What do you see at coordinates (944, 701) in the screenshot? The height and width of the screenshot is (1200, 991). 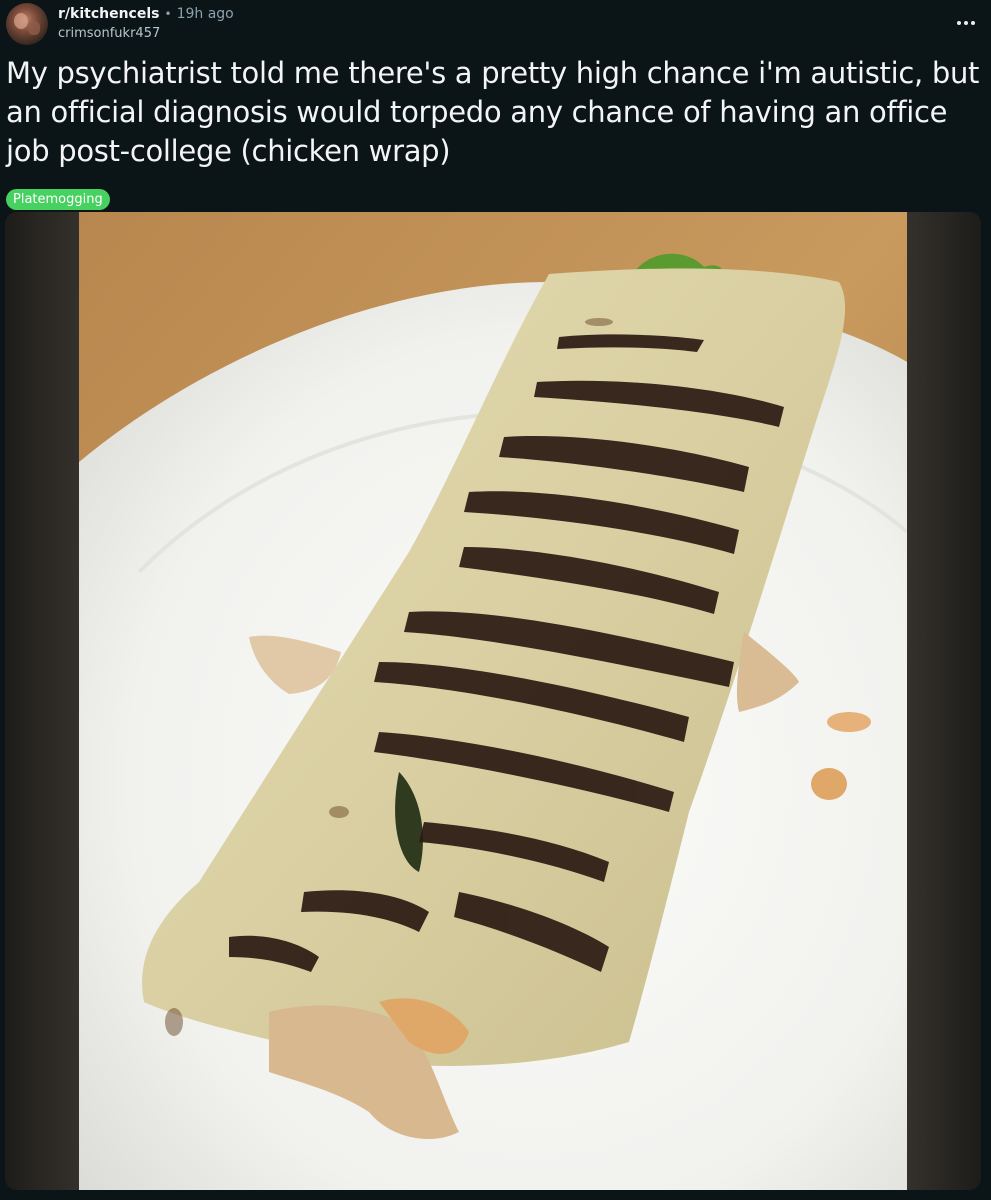 I see `media-blur-right` at bounding box center [944, 701].